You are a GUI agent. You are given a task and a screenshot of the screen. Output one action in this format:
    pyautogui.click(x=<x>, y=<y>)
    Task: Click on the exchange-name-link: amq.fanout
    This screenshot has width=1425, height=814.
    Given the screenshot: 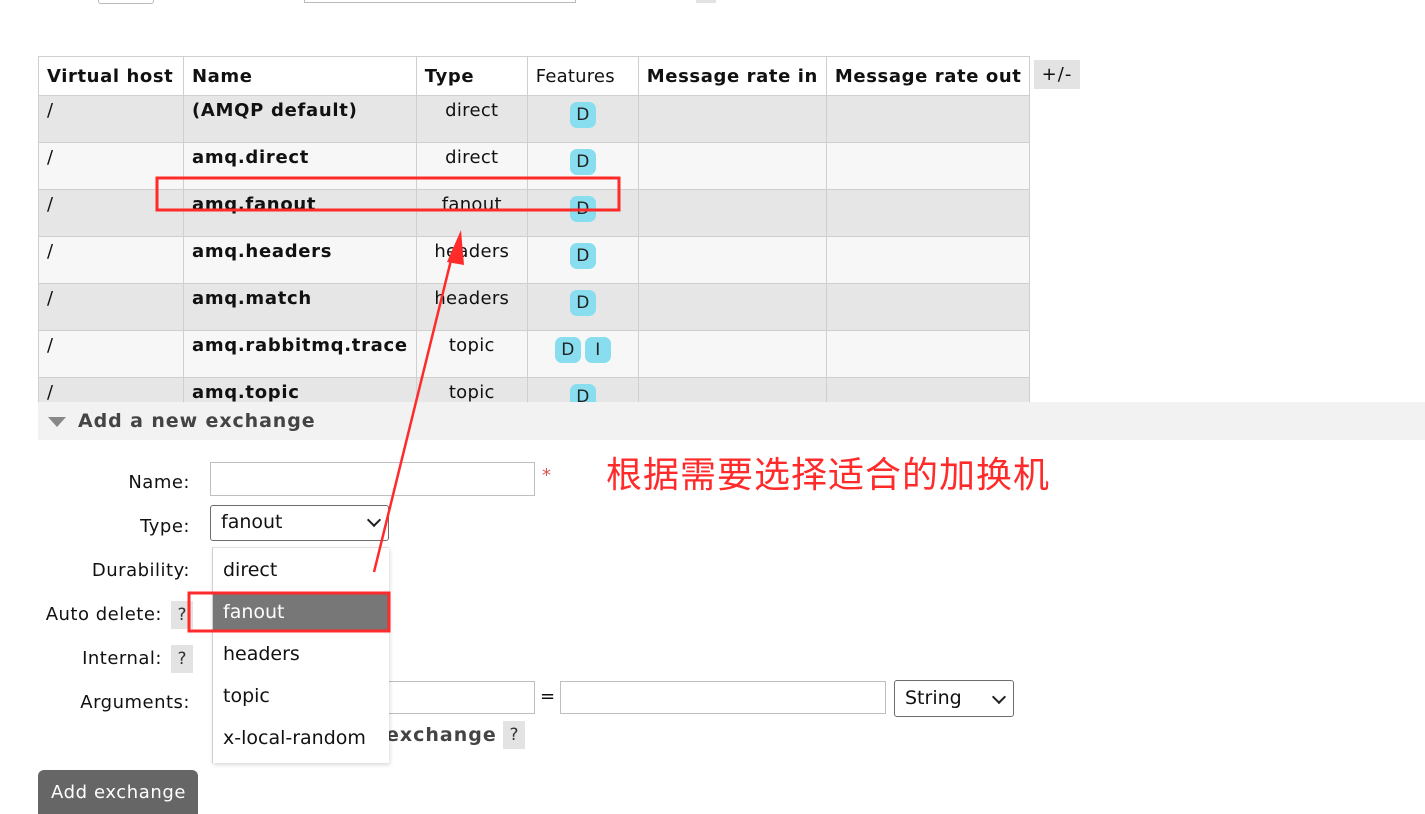 What is the action you would take?
    pyautogui.click(x=300, y=213)
    